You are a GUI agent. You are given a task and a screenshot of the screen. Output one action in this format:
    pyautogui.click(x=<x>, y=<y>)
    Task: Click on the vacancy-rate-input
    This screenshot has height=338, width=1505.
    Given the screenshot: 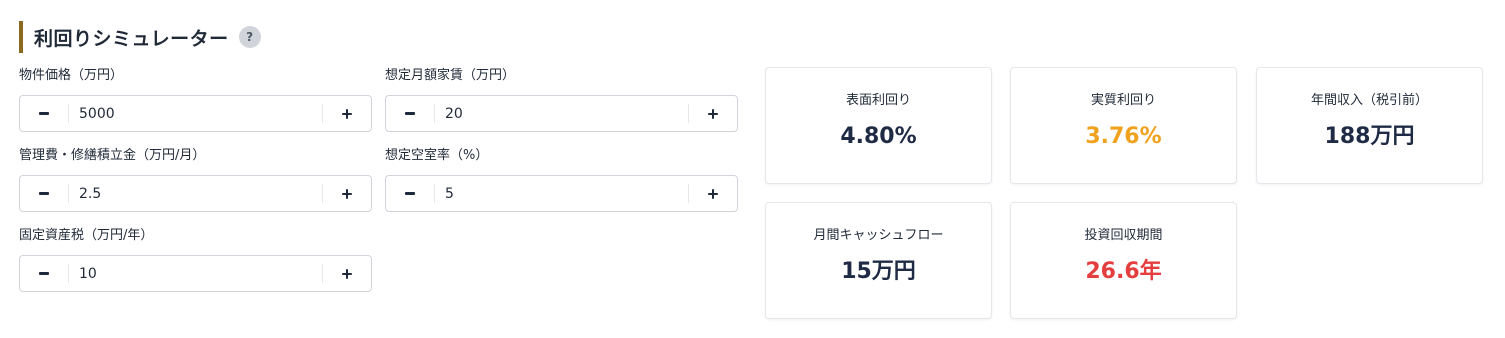 What is the action you would take?
    pyautogui.click(x=561, y=193)
    